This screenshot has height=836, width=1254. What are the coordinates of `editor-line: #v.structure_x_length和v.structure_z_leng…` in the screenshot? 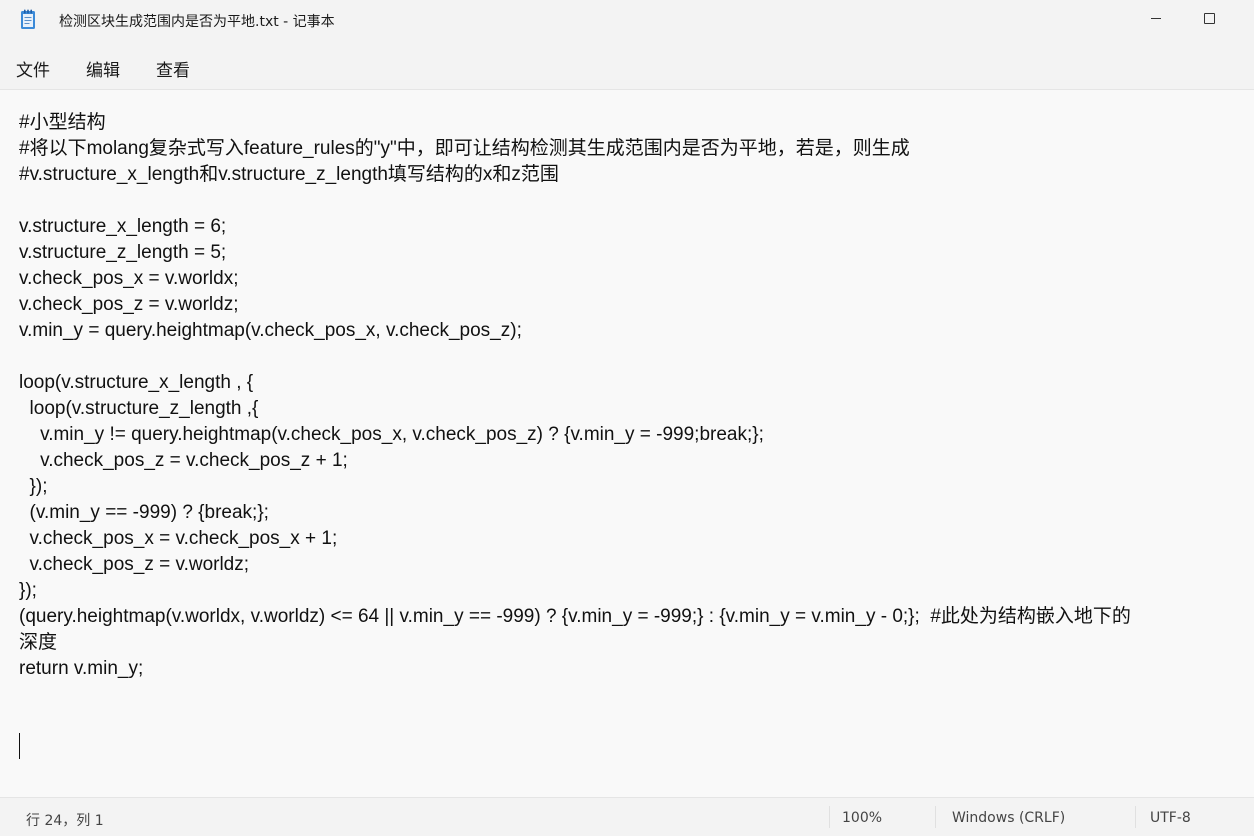 It's located at (289, 174).